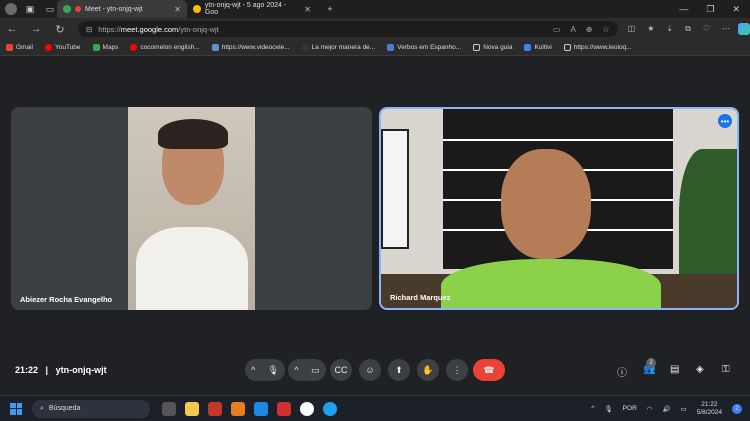 The image size is (750, 421). I want to click on clock: 21:22 5/8/2024, so click(709, 409).